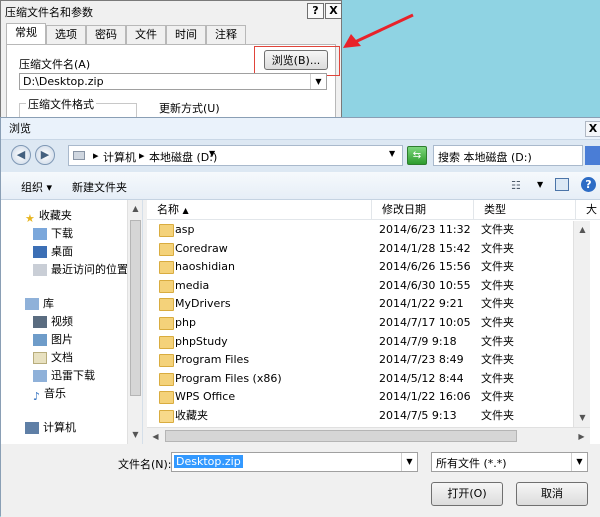 This screenshot has height=517, width=600. Describe the element at coordinates (30, 218) in the screenshot. I see `star-icon: ★` at that location.